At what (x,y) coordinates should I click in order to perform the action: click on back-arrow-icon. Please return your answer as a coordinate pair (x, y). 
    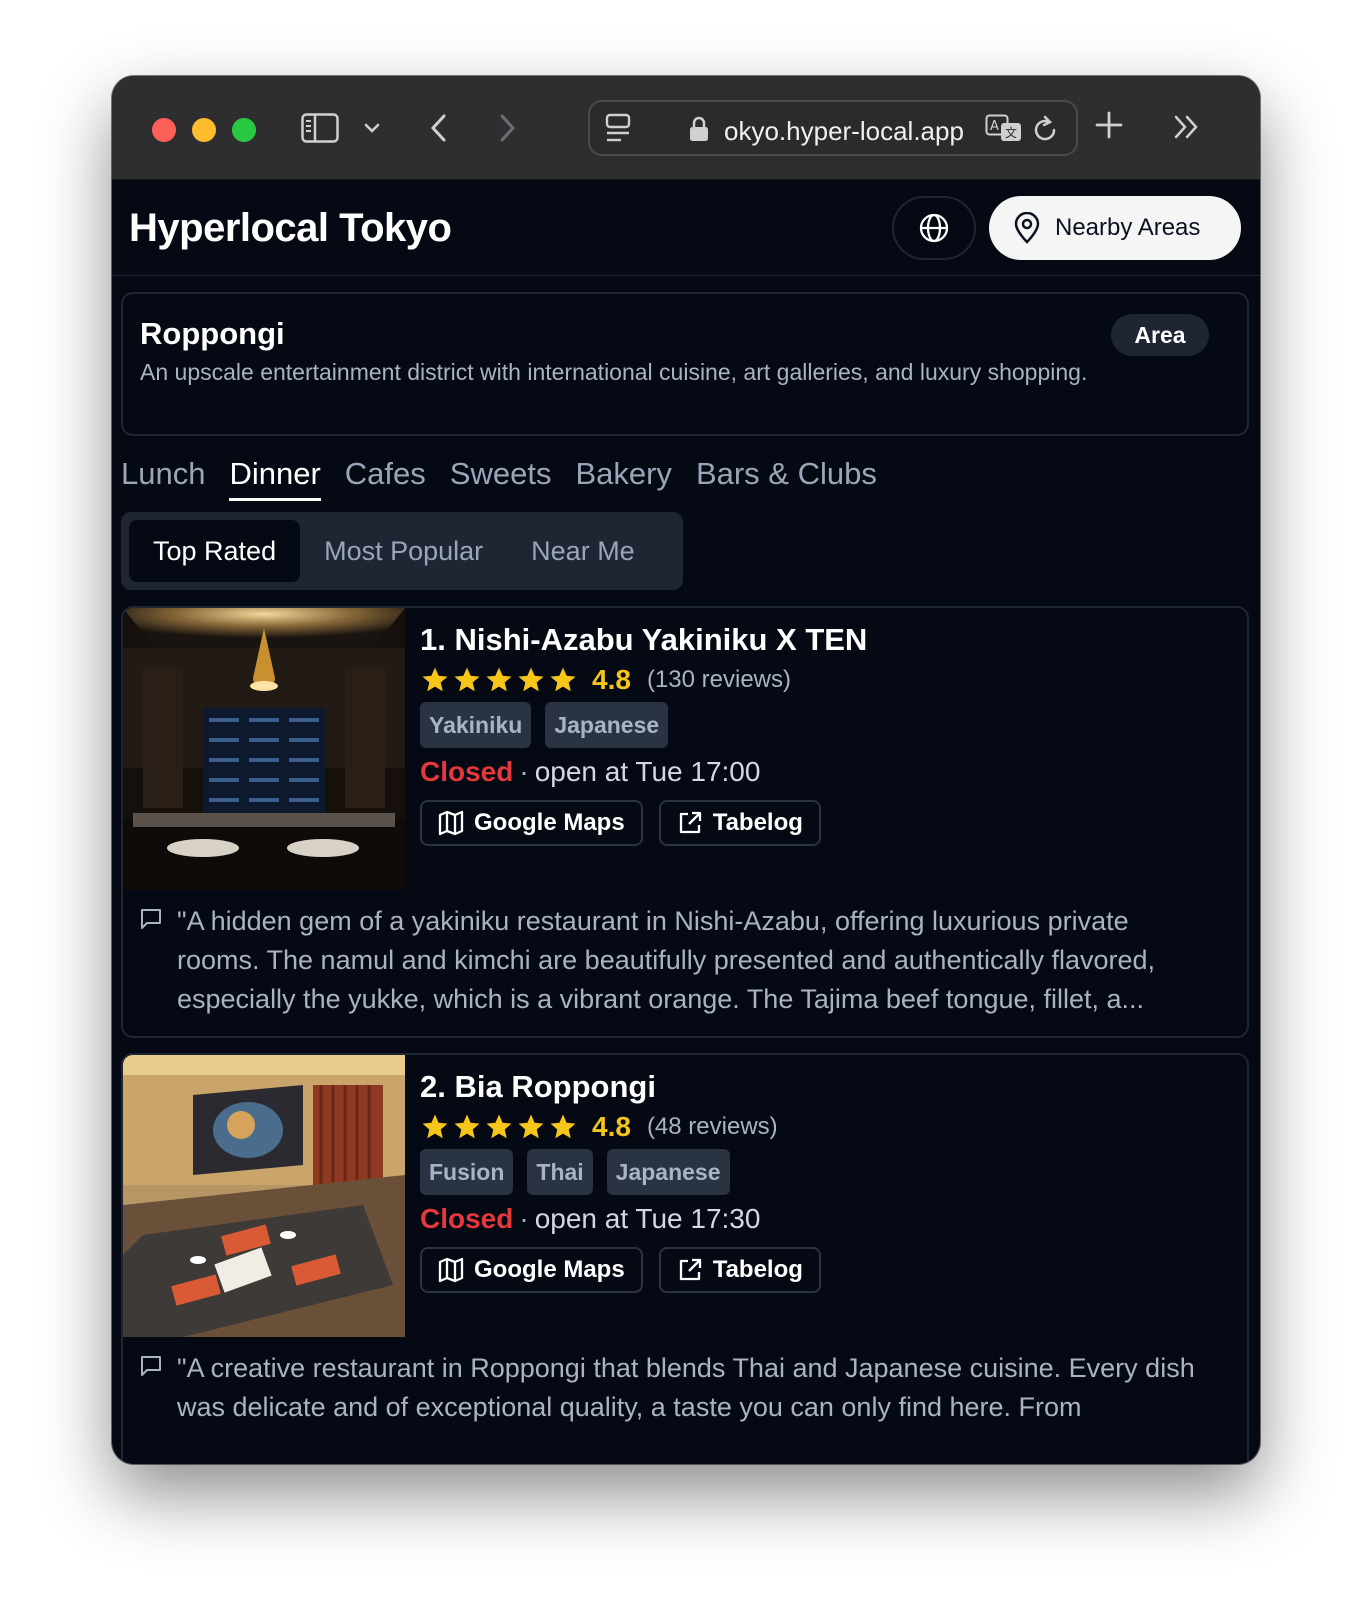
    Looking at the image, I should click on (438, 128).